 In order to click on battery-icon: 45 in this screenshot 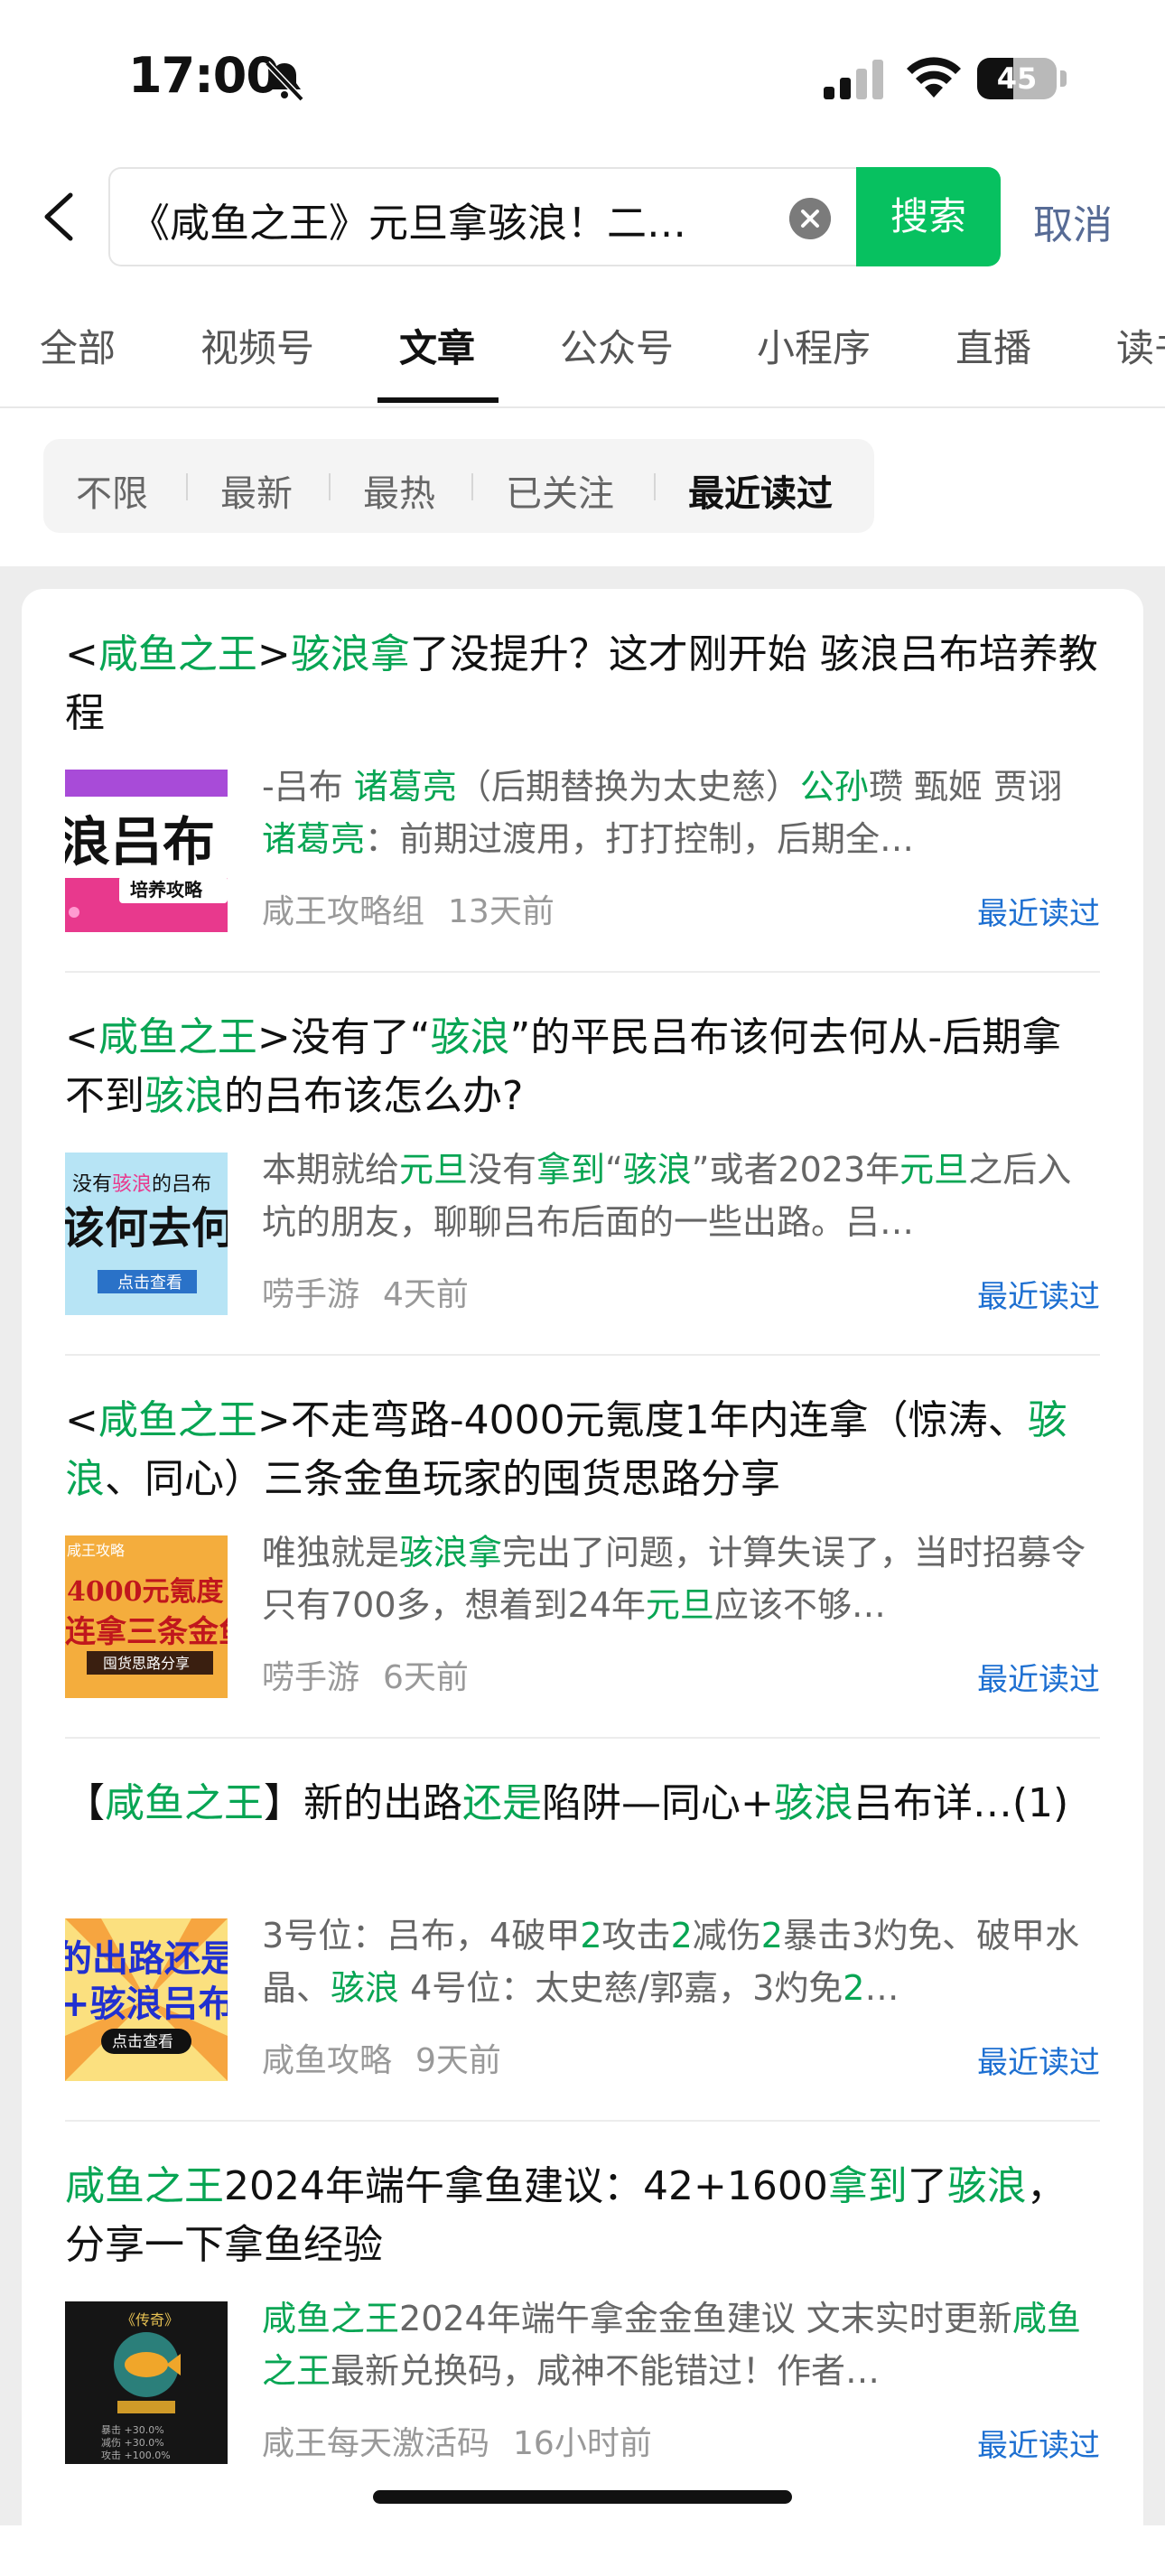, I will do `click(1022, 78)`.